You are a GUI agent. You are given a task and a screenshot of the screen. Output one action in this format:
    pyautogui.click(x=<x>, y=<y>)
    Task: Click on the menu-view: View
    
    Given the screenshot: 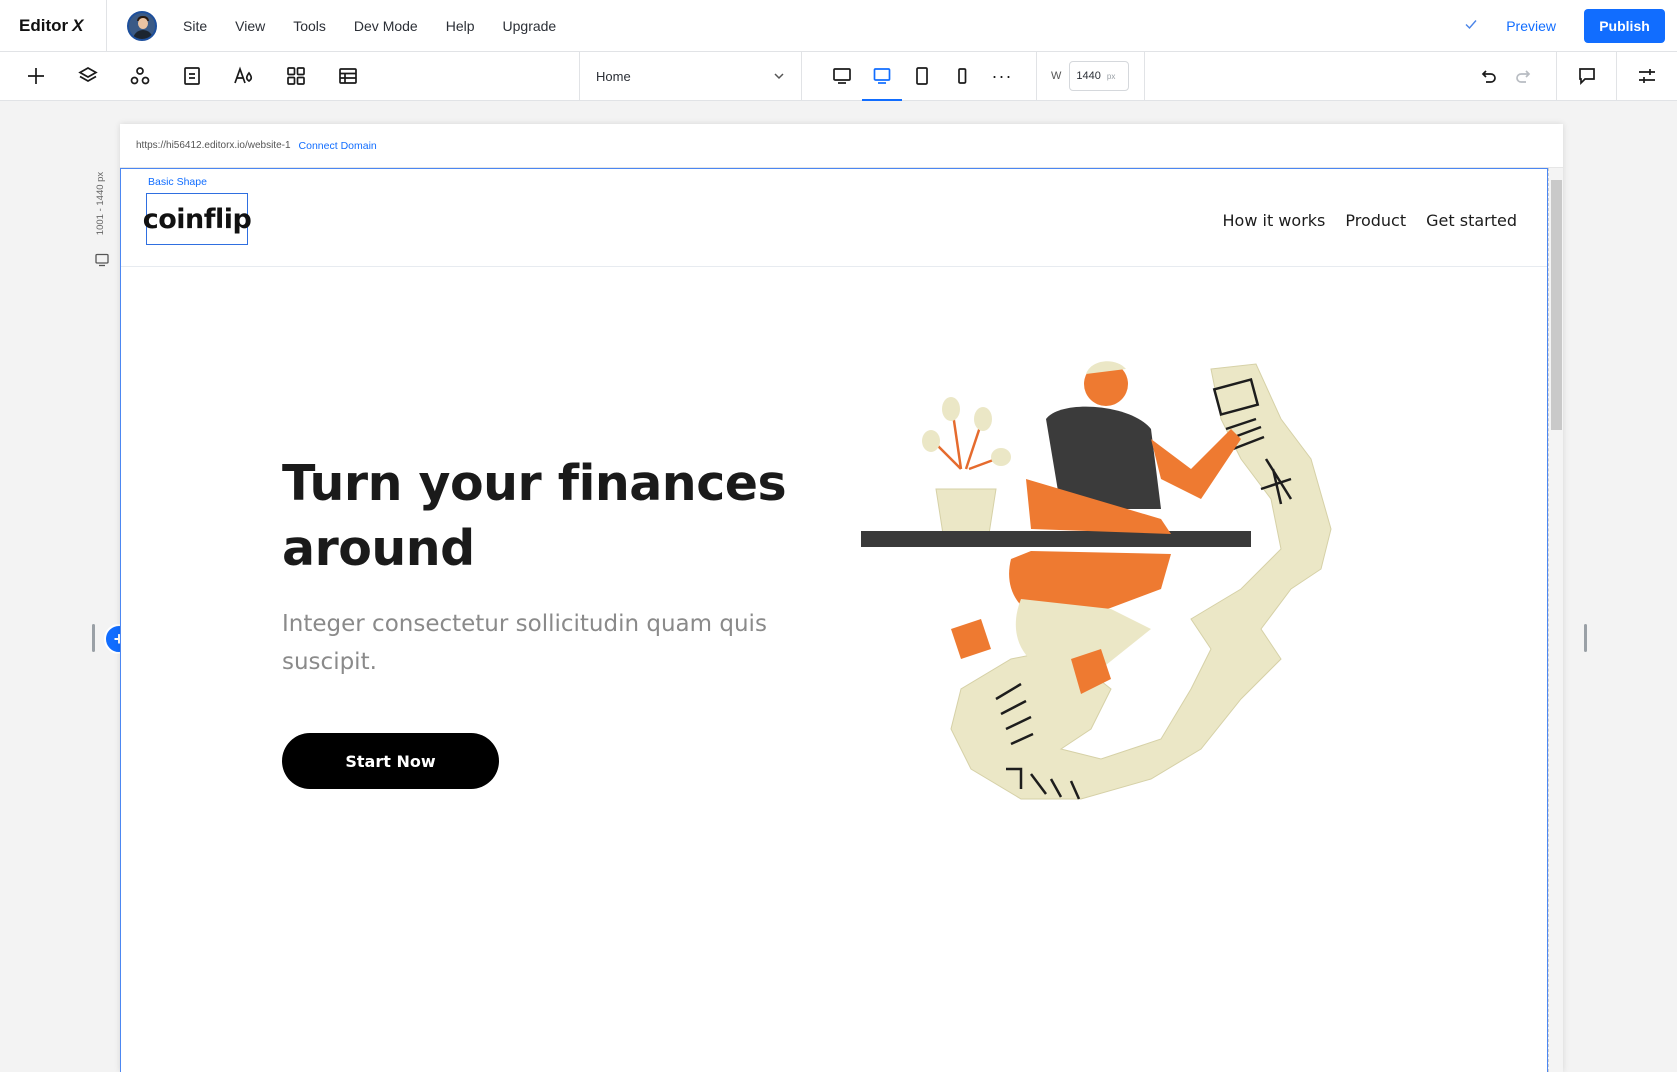 What is the action you would take?
    pyautogui.click(x=250, y=26)
    